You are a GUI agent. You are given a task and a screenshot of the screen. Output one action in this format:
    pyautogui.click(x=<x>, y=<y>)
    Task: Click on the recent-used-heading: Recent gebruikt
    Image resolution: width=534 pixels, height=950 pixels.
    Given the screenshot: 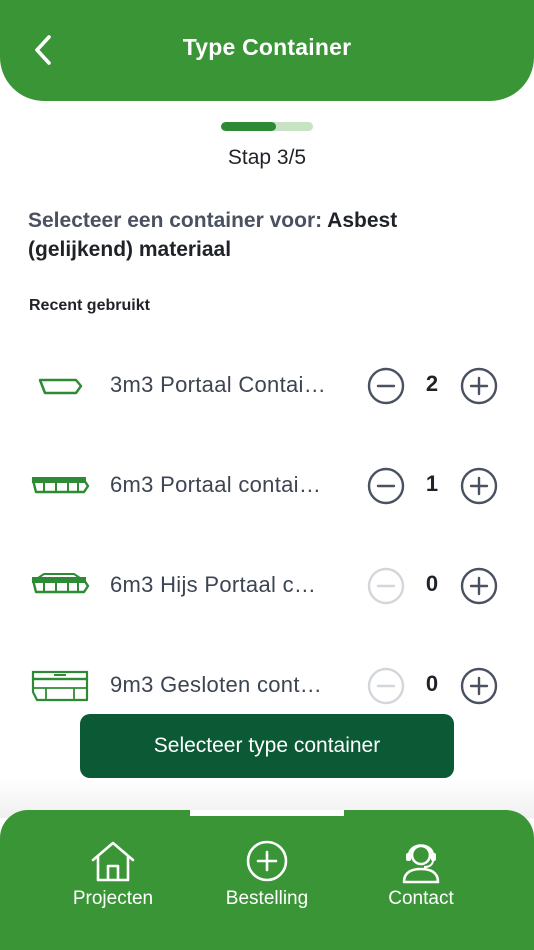 What is the action you would take?
    pyautogui.click(x=89, y=305)
    